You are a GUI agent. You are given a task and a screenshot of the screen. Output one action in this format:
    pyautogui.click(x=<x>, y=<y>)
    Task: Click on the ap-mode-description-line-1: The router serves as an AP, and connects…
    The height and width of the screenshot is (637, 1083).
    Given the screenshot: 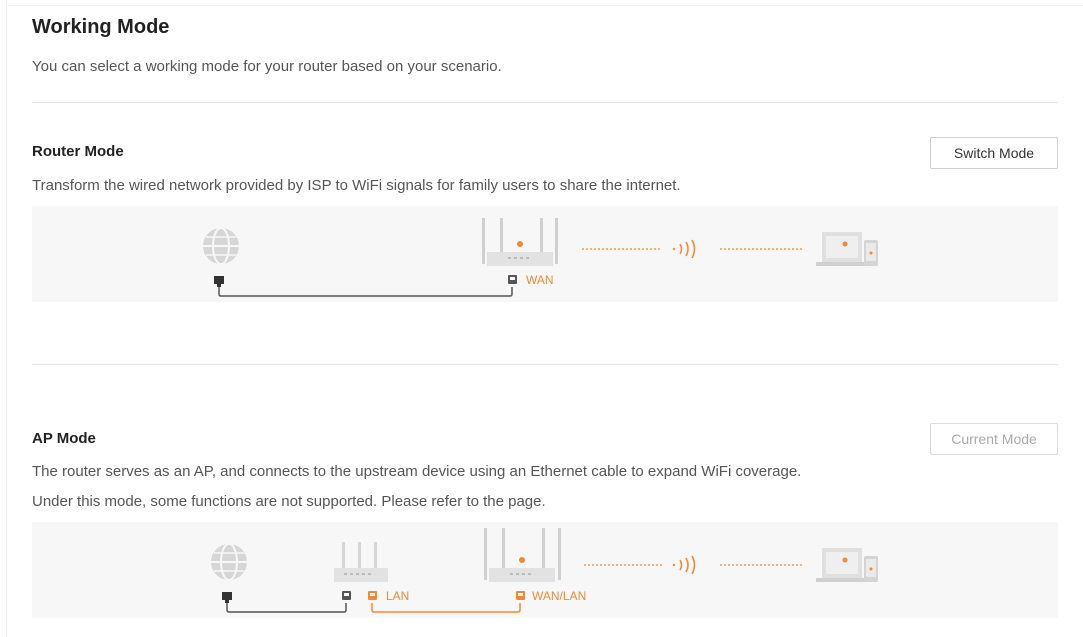 What is the action you would take?
    pyautogui.click(x=417, y=471)
    